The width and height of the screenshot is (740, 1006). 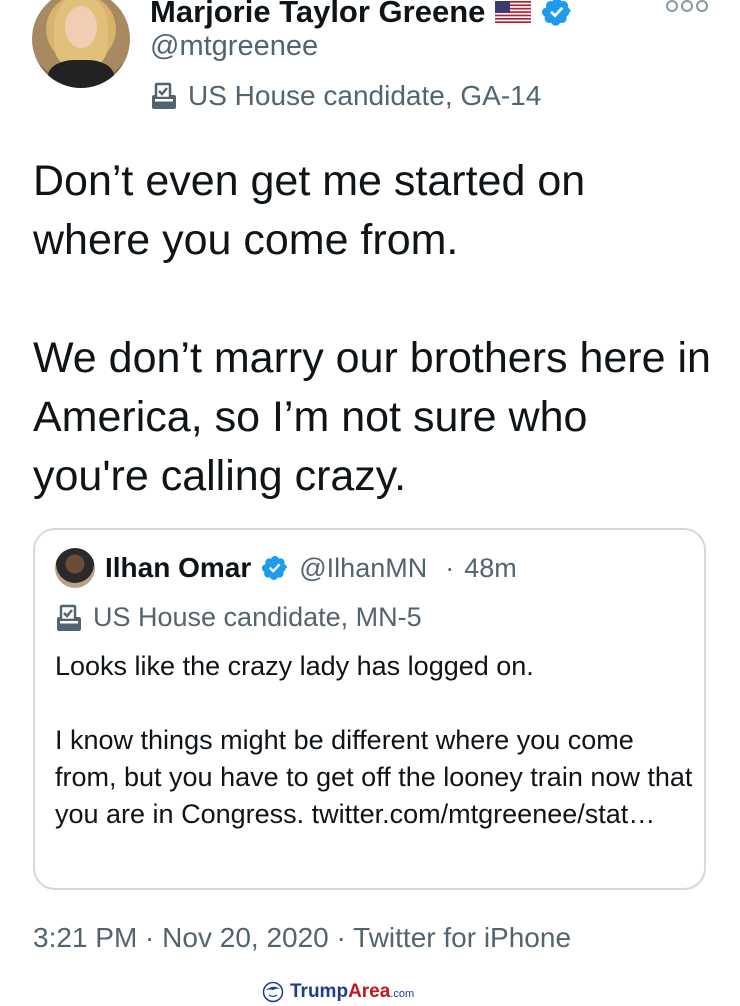 I want to click on quote-label-text: US House candidate, MN-5, so click(x=257, y=617).